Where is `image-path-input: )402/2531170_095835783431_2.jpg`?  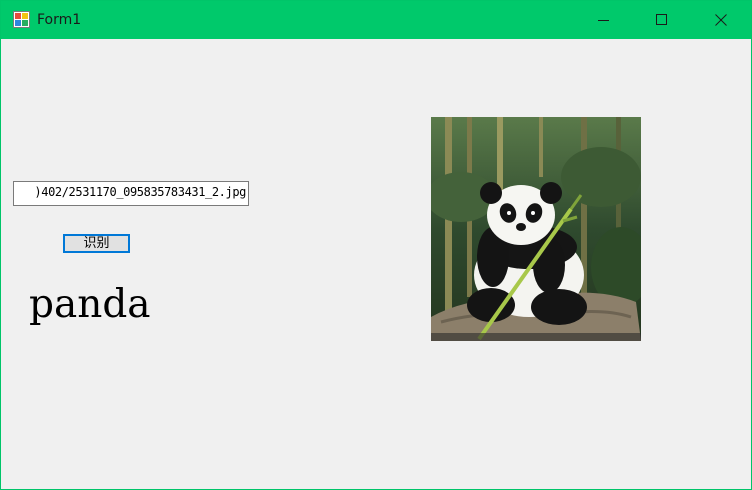 image-path-input: )402/2531170_095835783431_2.jpg is located at coordinates (131, 193).